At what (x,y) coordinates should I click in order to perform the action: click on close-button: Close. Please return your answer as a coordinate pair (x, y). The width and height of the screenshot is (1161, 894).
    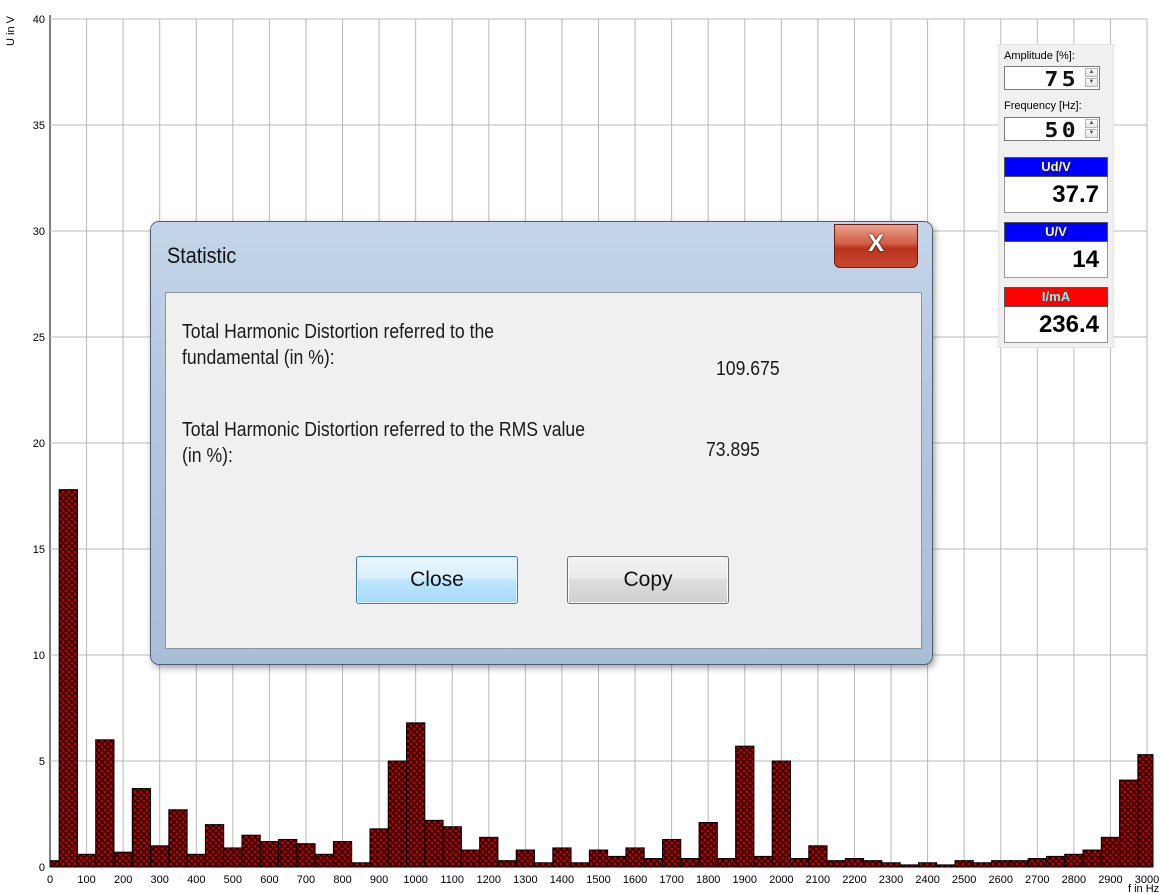
    Looking at the image, I should click on (437, 580).